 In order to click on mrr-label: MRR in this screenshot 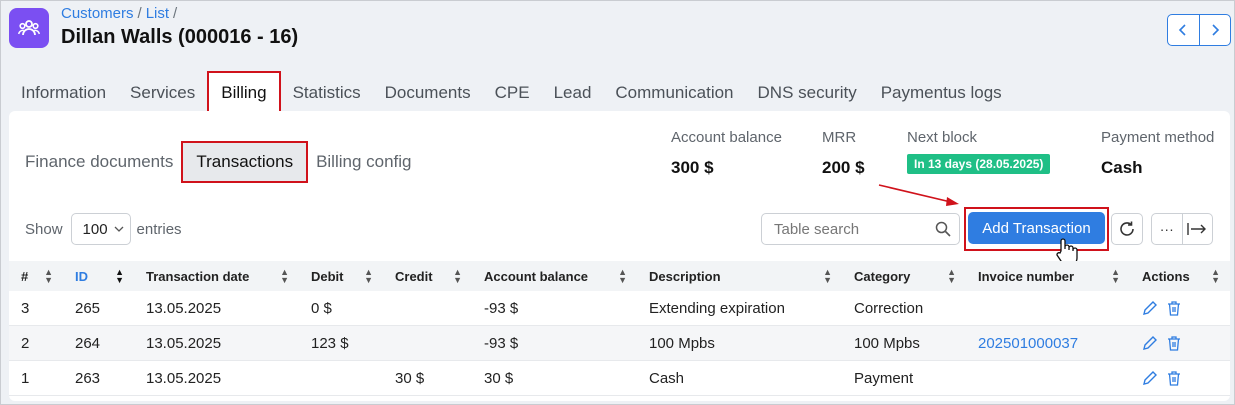, I will do `click(839, 137)`.